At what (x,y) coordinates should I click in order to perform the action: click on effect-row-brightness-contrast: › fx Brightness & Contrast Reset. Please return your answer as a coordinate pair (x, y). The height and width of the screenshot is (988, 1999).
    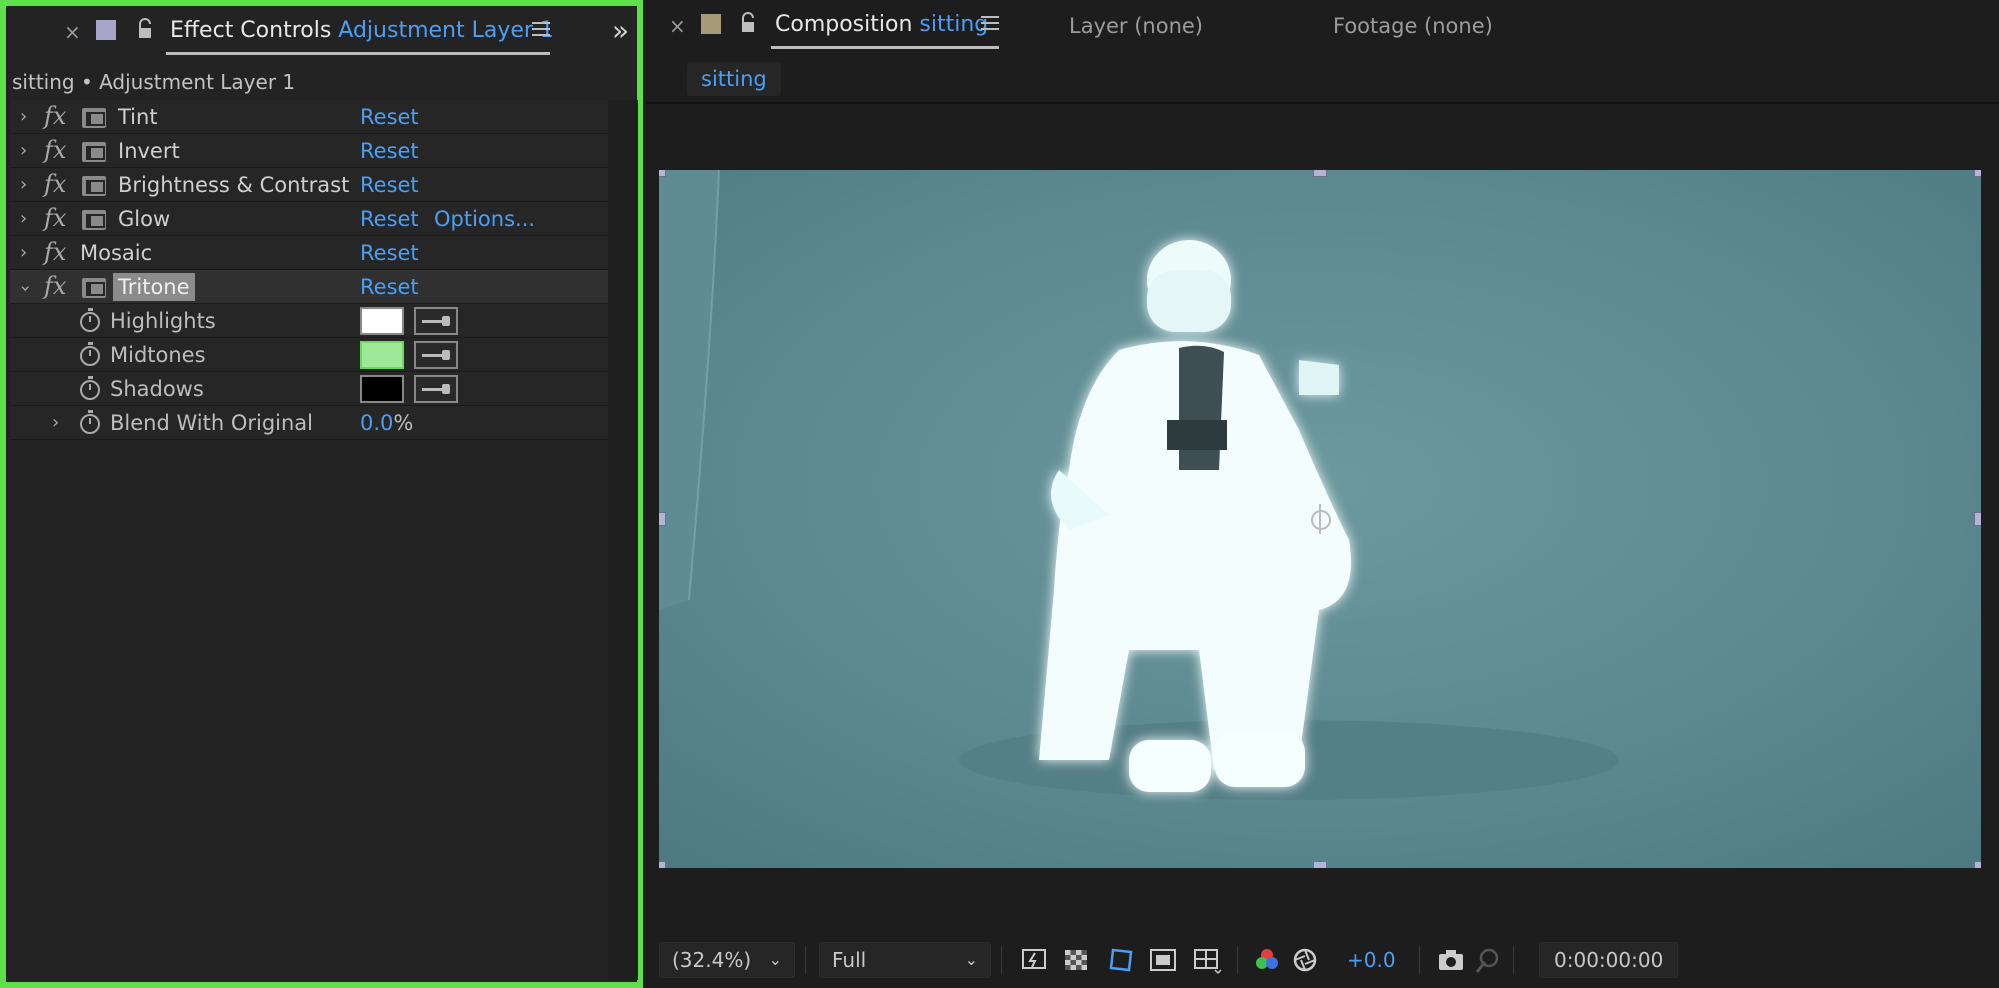
    Looking at the image, I should click on (310, 185).